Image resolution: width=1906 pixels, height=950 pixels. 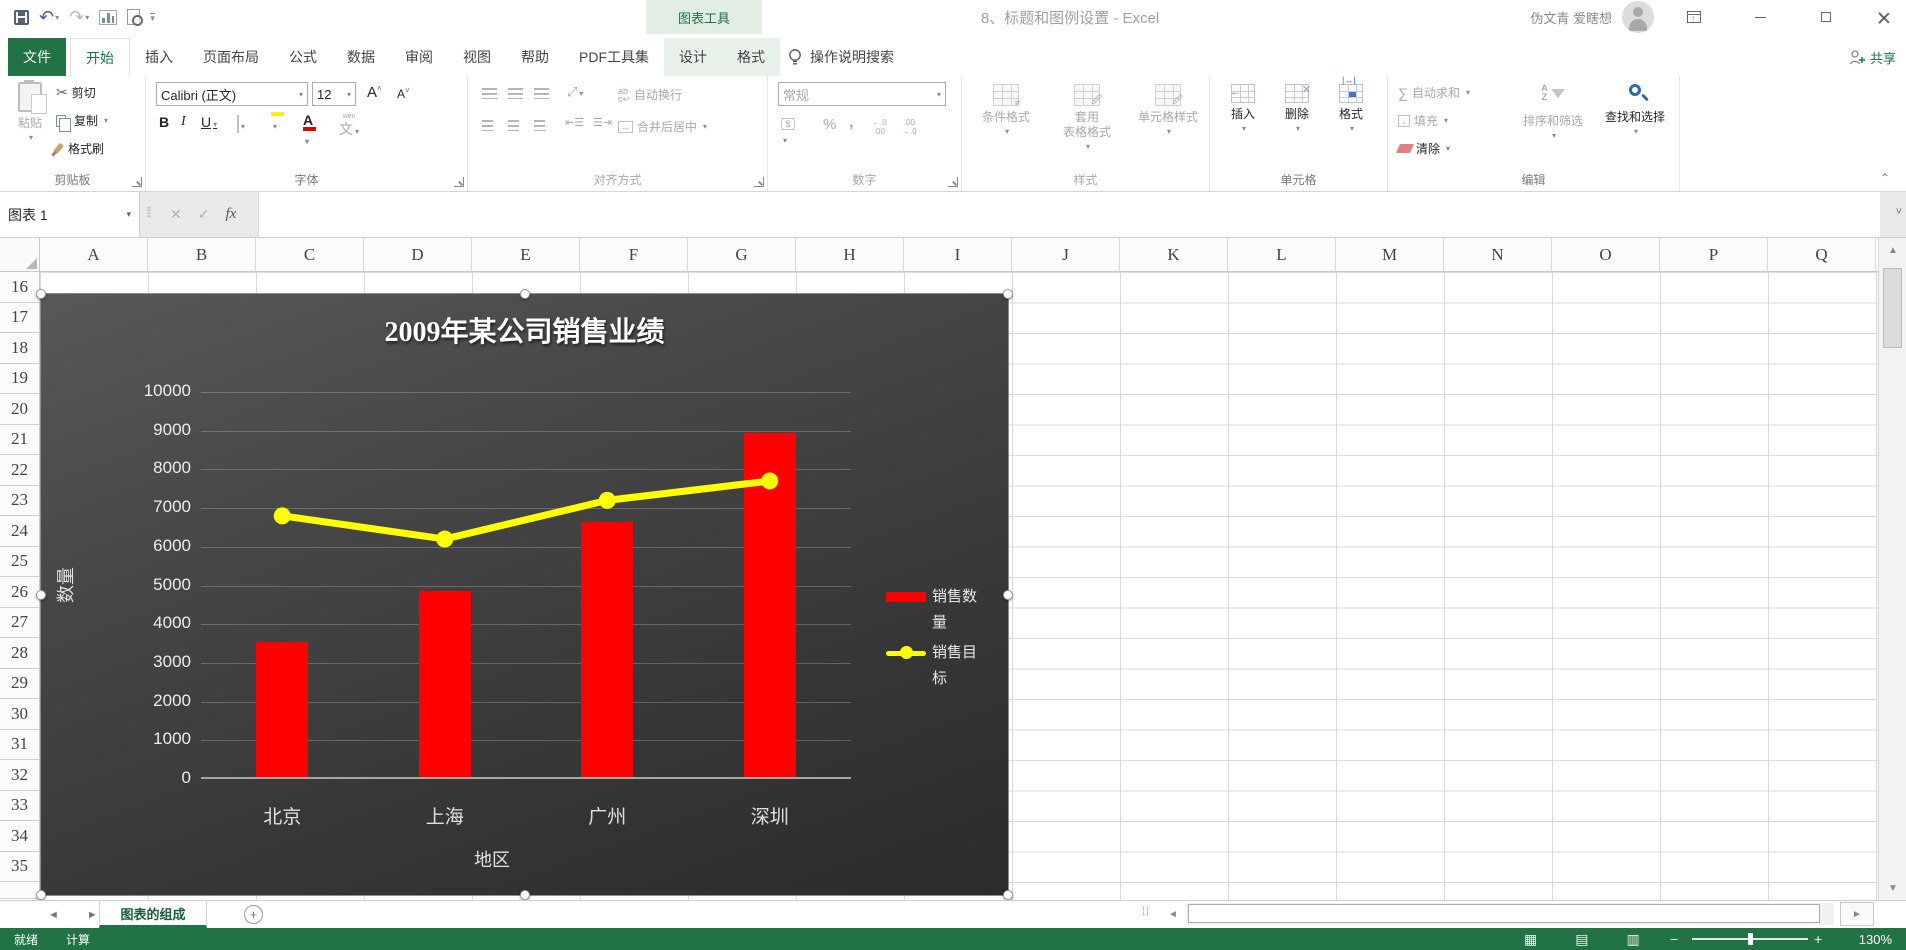 What do you see at coordinates (1168, 110) in the screenshot?
I see `cell-styles-button: 🖉 单元格样式` at bounding box center [1168, 110].